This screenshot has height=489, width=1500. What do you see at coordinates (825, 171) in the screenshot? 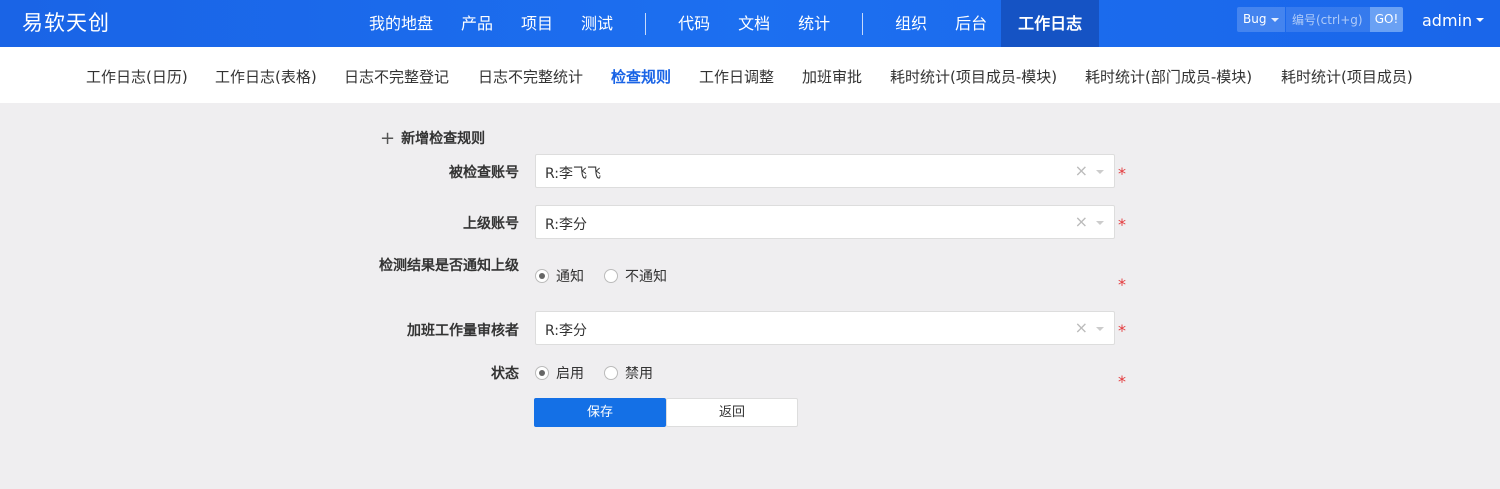
I see `checked-account-select: R:李飞飞 ×` at bounding box center [825, 171].